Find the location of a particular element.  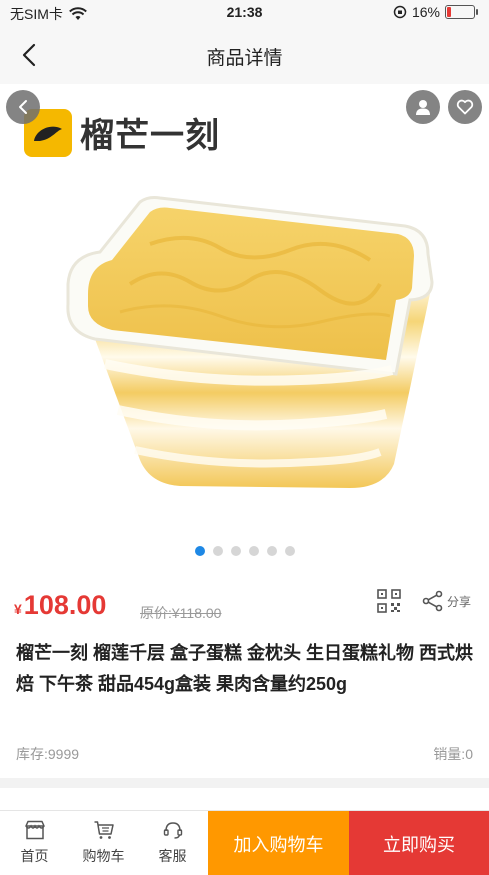

status-bar: 无SIM卡 21:38 16% is located at coordinates (244, 13).